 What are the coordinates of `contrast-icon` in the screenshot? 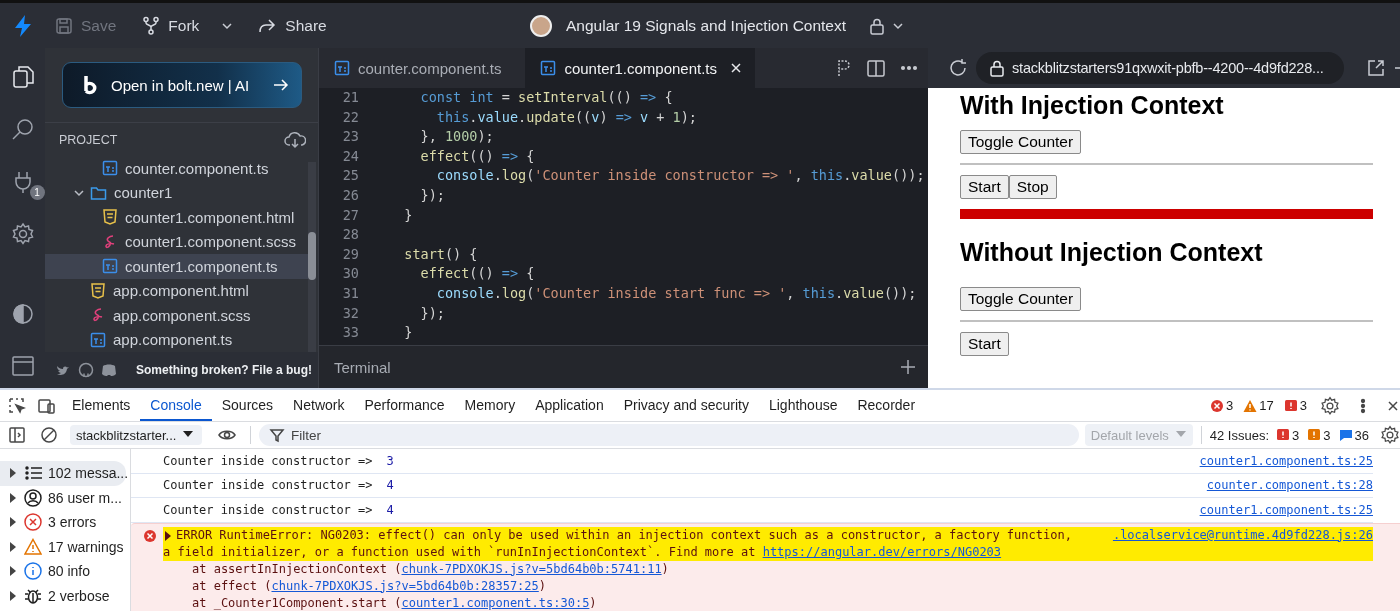 It's located at (22, 314).